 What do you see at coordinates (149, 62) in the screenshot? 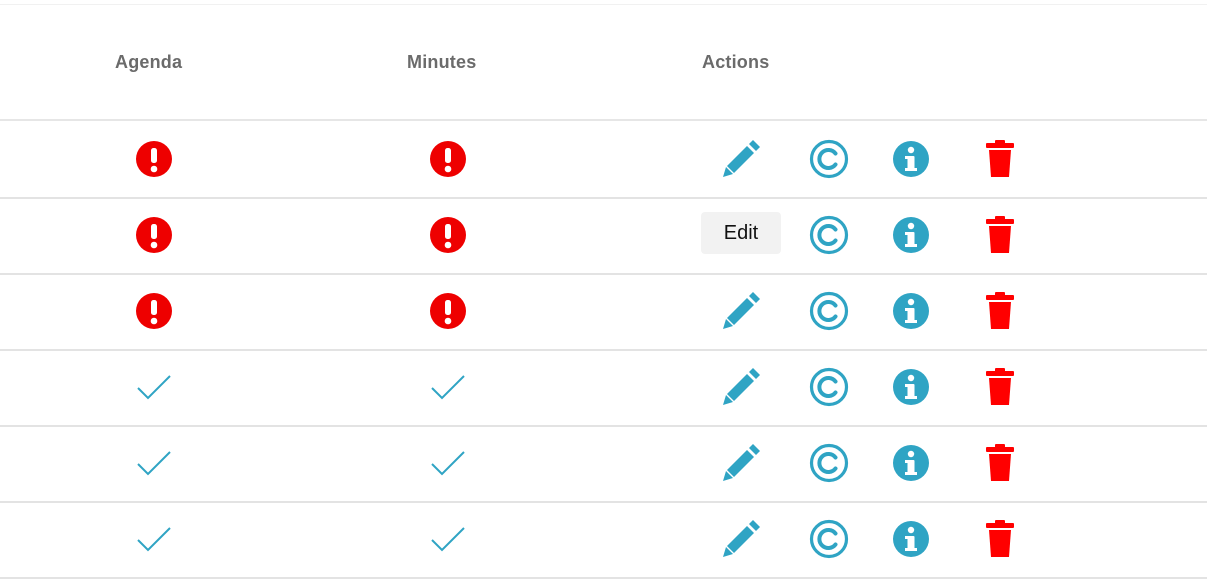
I see `column-header-agenda: Agenda` at bounding box center [149, 62].